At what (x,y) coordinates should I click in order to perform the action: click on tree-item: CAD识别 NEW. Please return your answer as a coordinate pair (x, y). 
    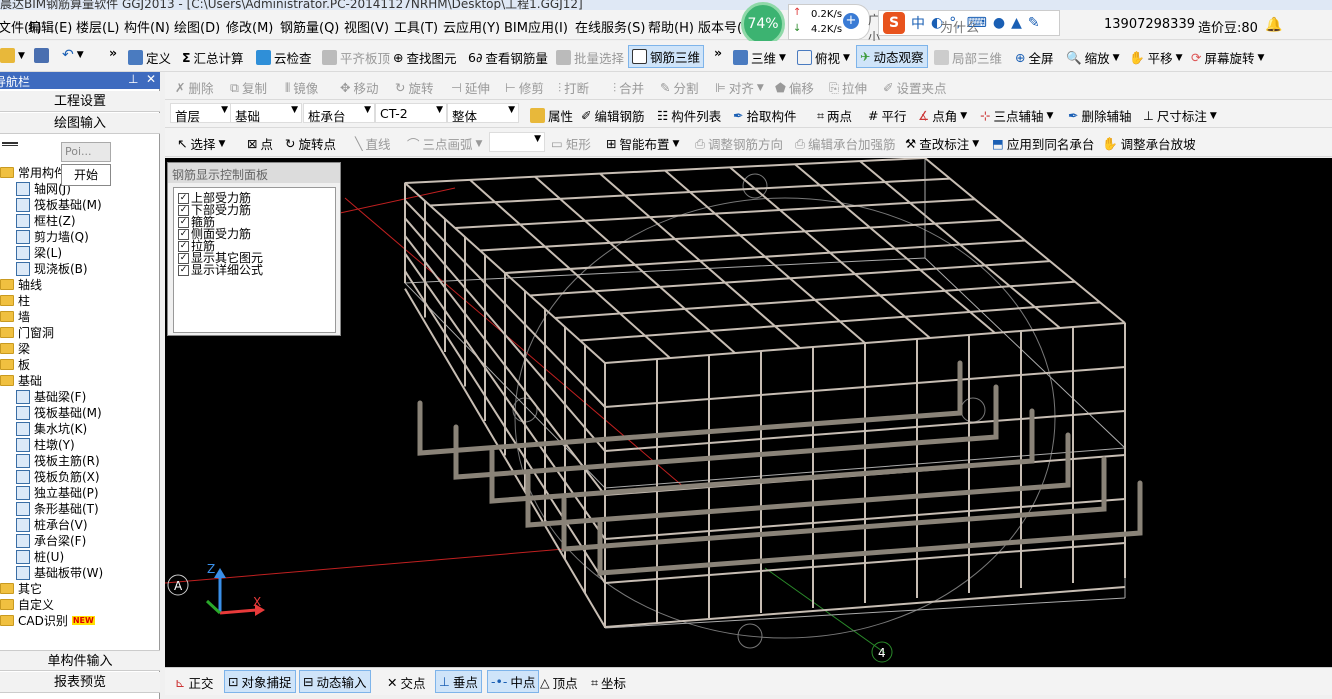
    Looking at the image, I should click on (47, 620).